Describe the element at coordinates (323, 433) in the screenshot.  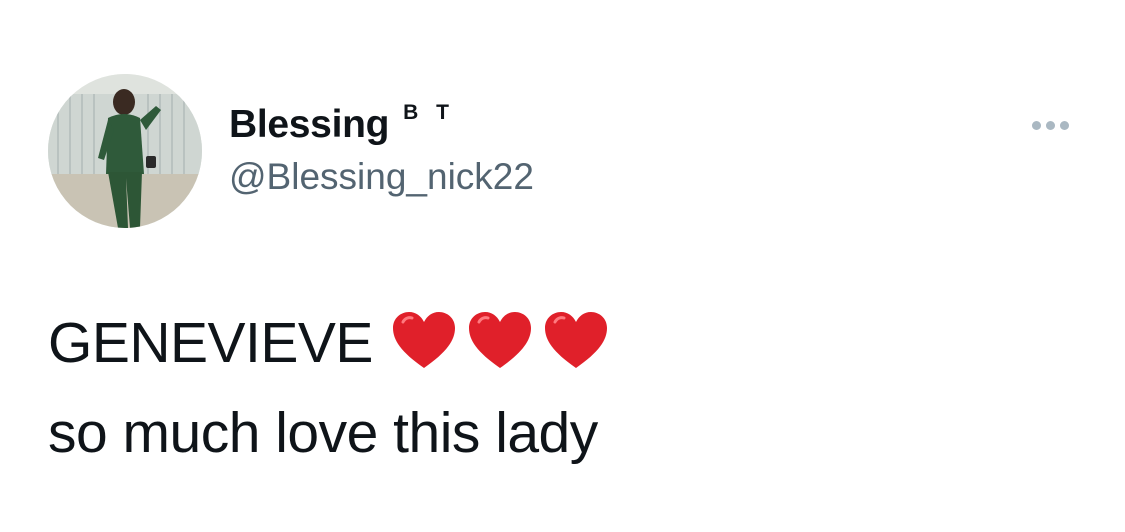
I see `tweet-line-2: so much love this lady` at that location.